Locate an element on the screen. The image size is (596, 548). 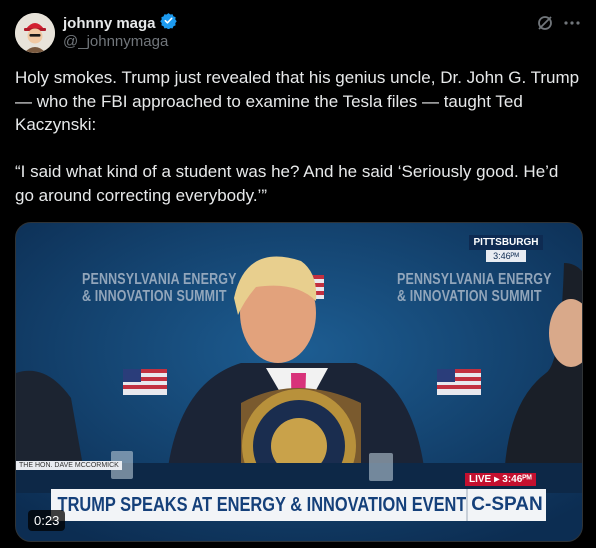
author-name-row: johnny maga is located at coordinates (120, 23).